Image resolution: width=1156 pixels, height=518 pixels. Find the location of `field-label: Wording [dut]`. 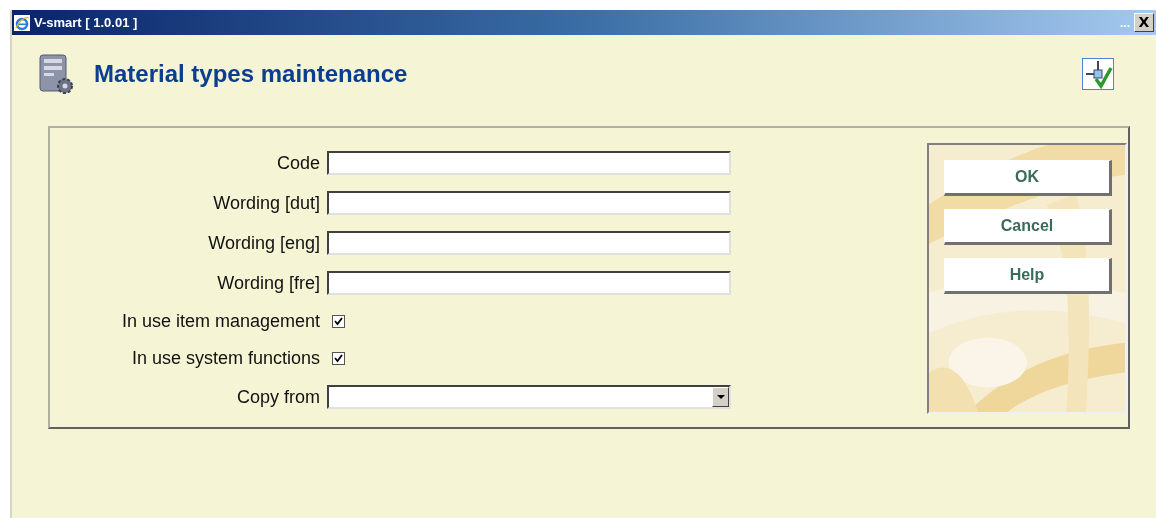

field-label: Wording [dut] is located at coordinates (266, 203).